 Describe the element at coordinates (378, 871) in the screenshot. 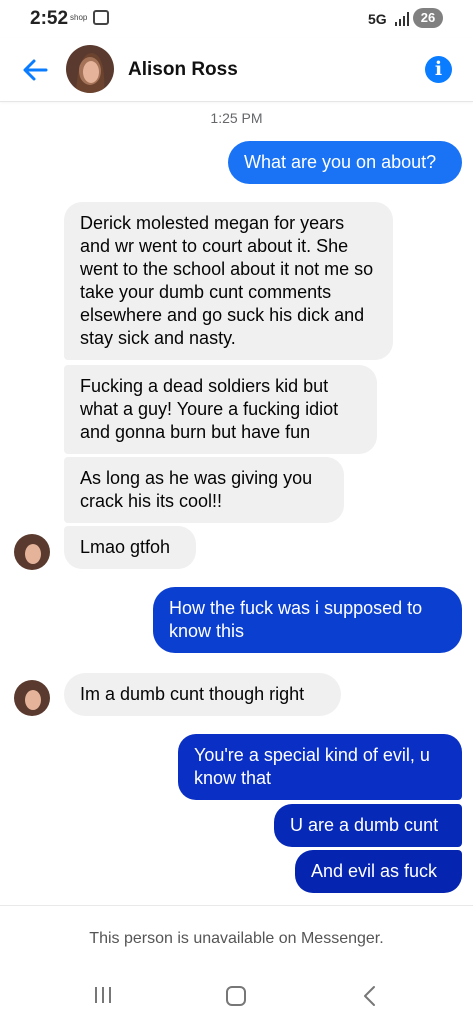

I see `message-bubble-outgoing: And evil as fuck` at that location.